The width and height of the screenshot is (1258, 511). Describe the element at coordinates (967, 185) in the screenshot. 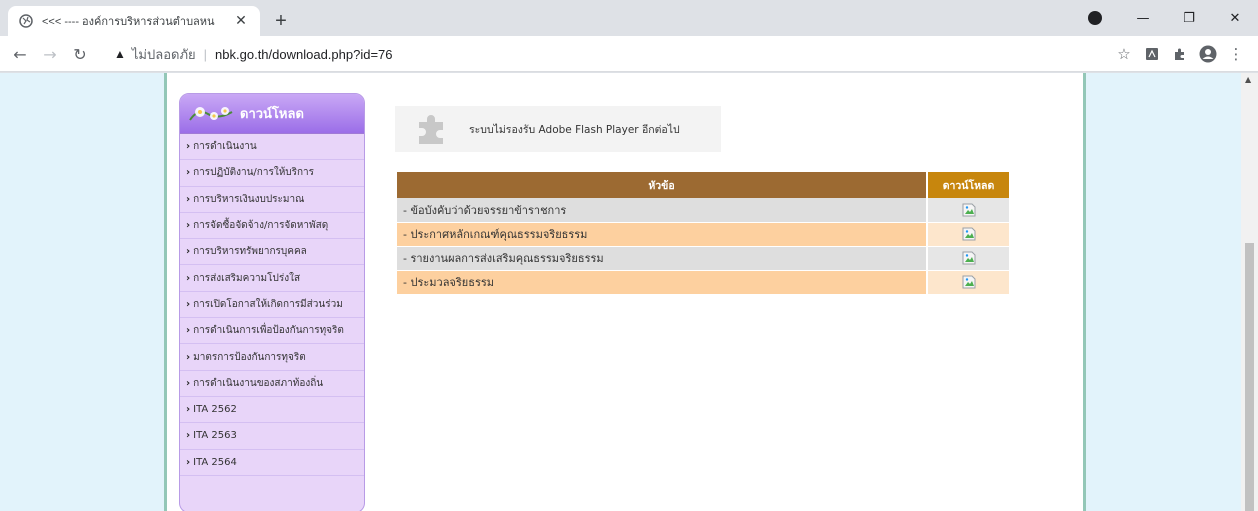

I see `column-header-download: ดาวน์โหลด` at that location.